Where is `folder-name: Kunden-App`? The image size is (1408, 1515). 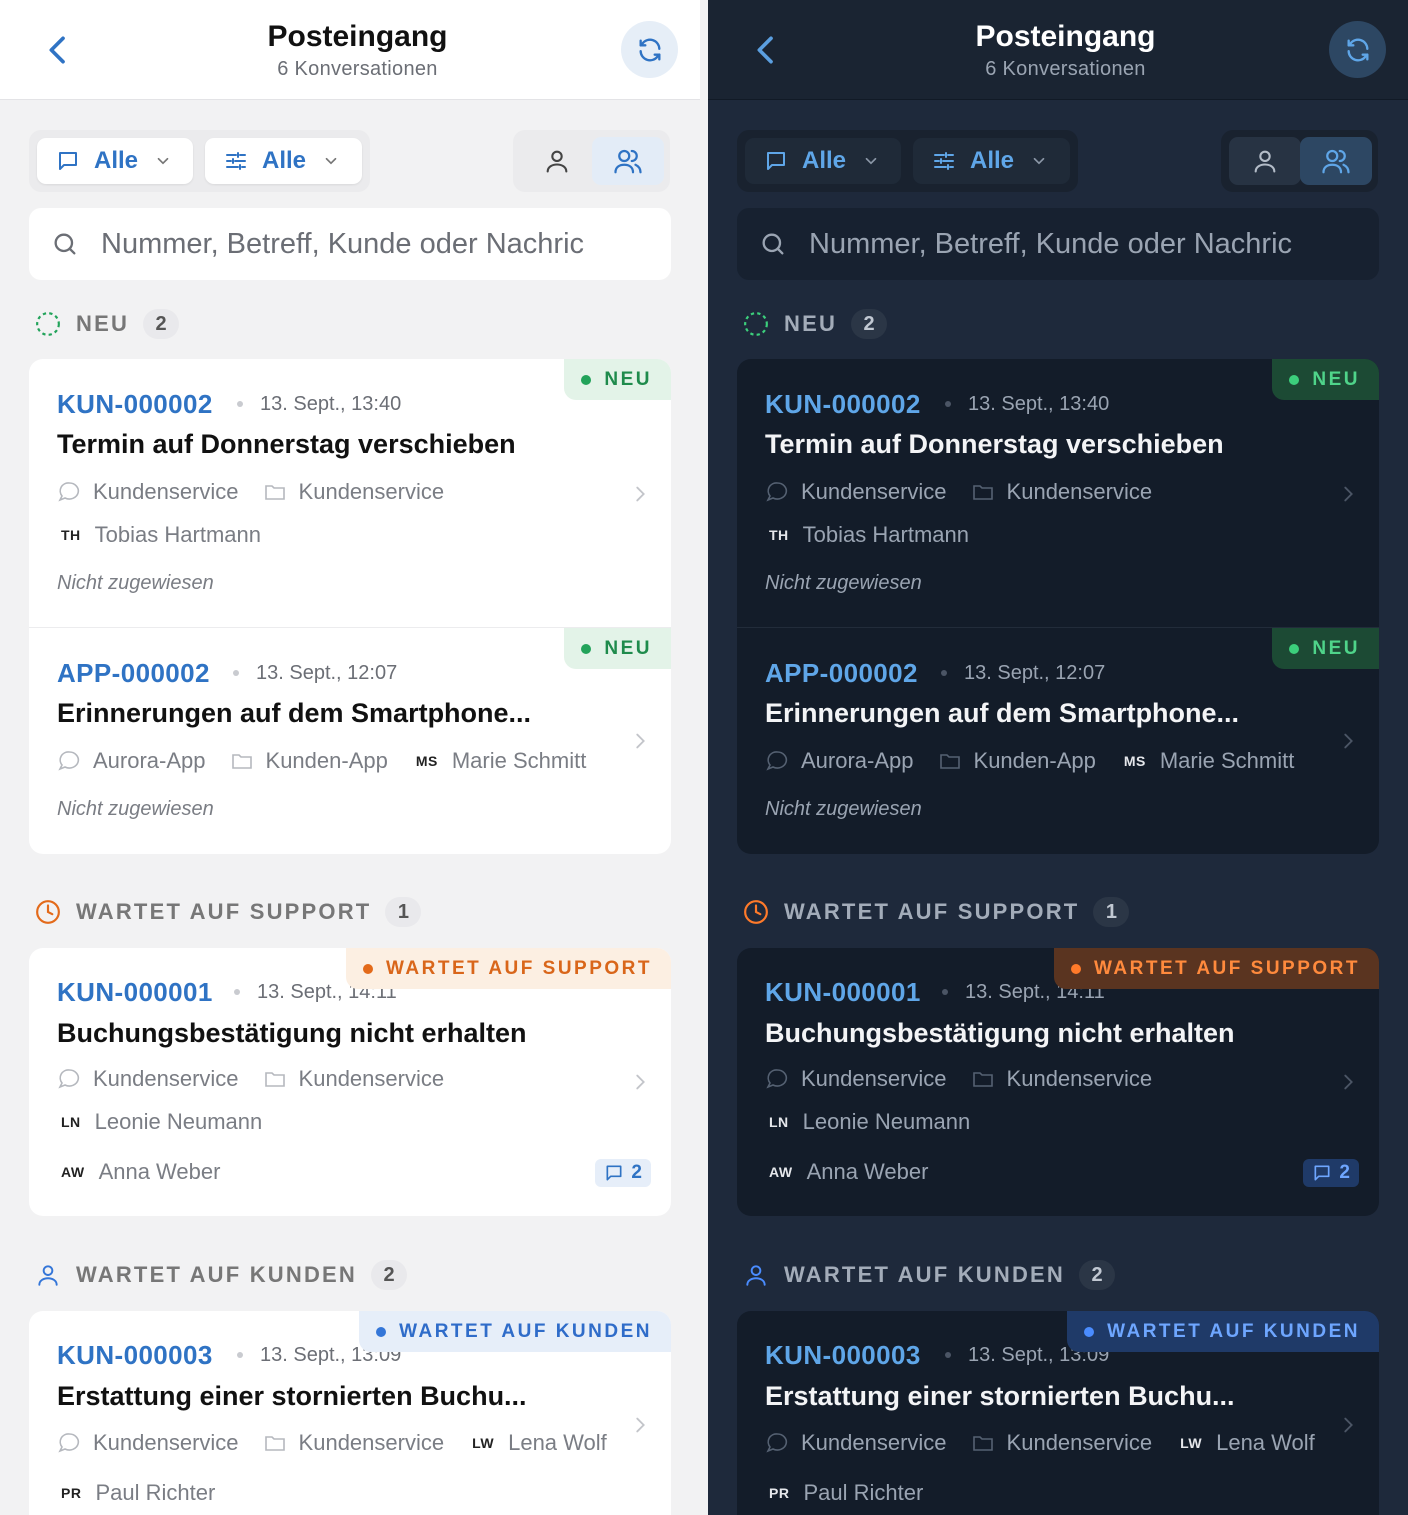
folder-name: Kunden-App is located at coordinates (1034, 760).